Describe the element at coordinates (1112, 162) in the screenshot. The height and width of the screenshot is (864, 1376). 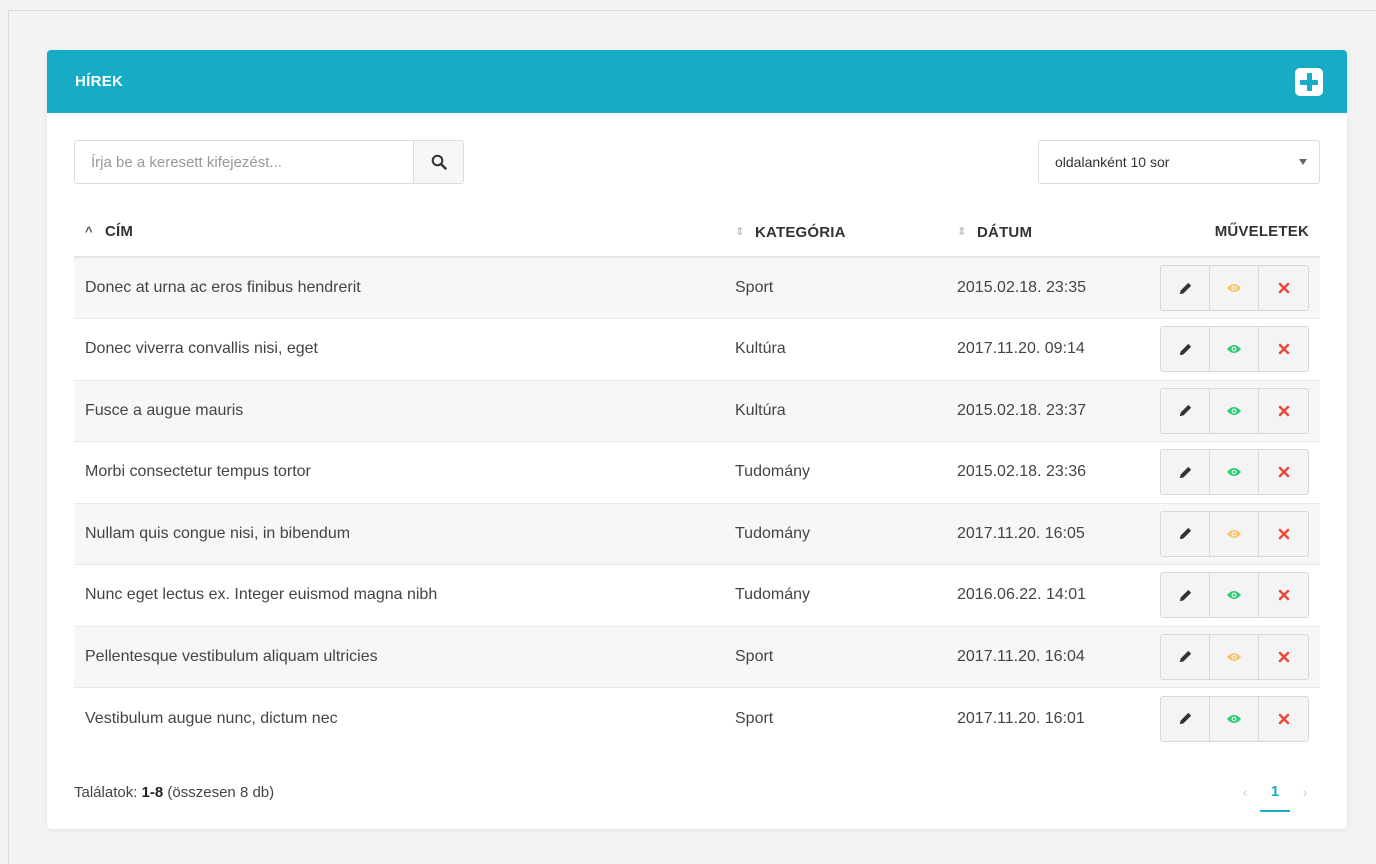
I see `page-size-value: oldalanként 10 sor` at that location.